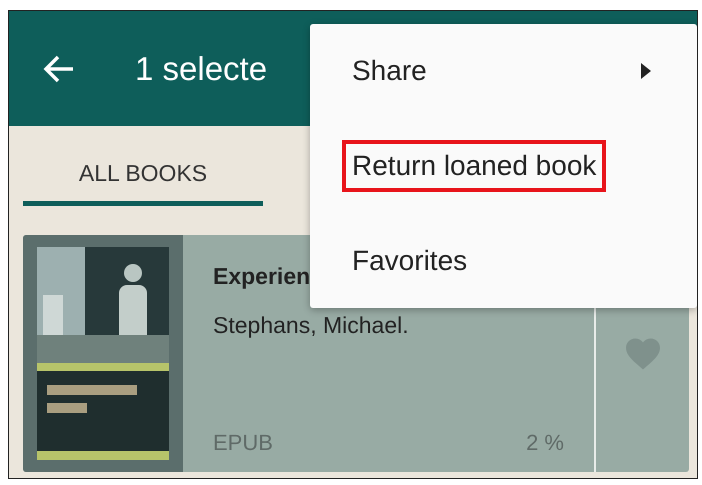 The image size is (702, 485). Describe the element at coordinates (243, 443) in the screenshot. I see `book-format: EPUB` at that location.